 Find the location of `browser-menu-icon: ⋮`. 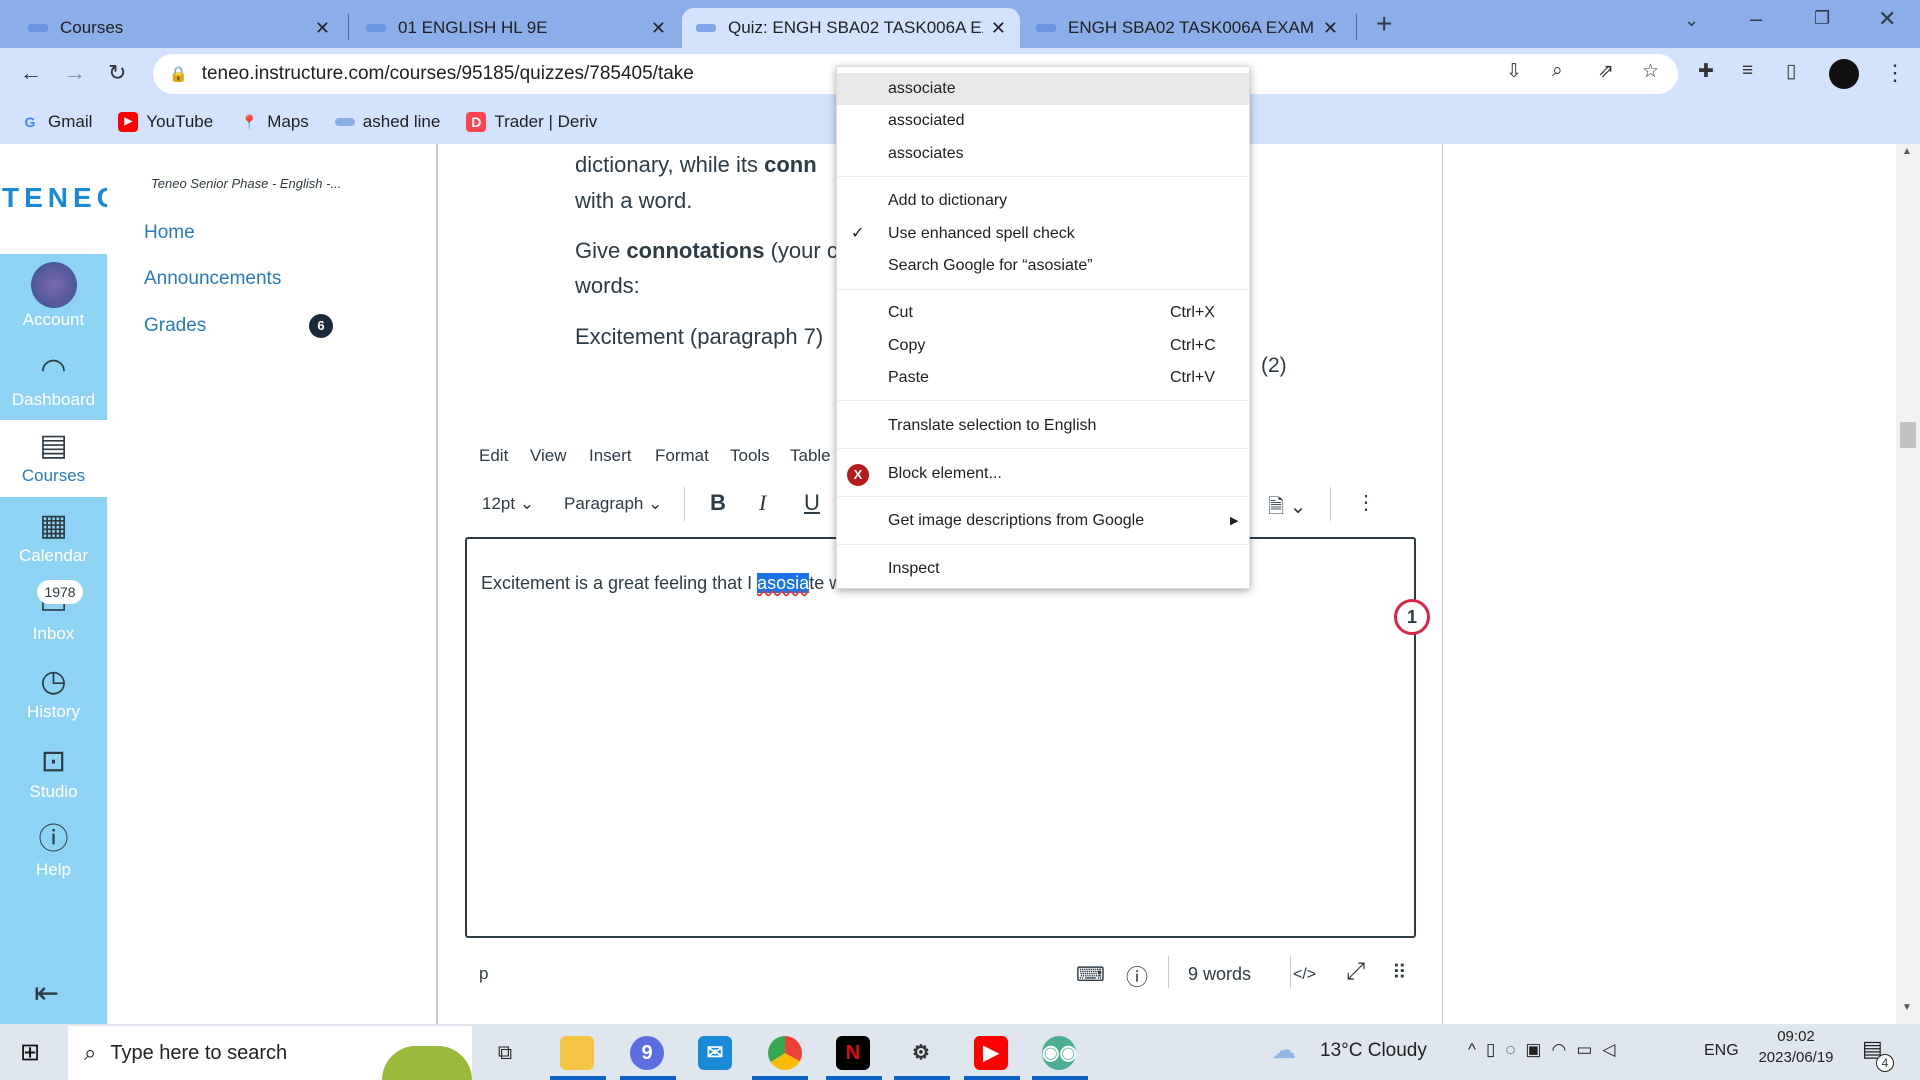

browser-menu-icon: ⋮ is located at coordinates (1895, 73).